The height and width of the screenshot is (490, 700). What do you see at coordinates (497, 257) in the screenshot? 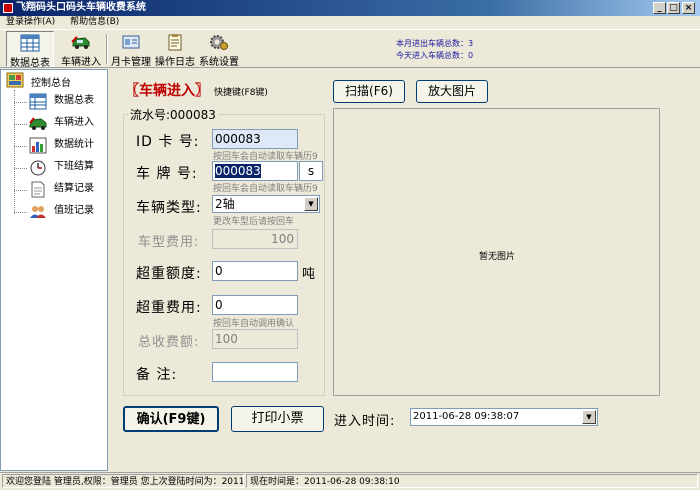
I see `no-image-text: 暂无图片` at bounding box center [497, 257].